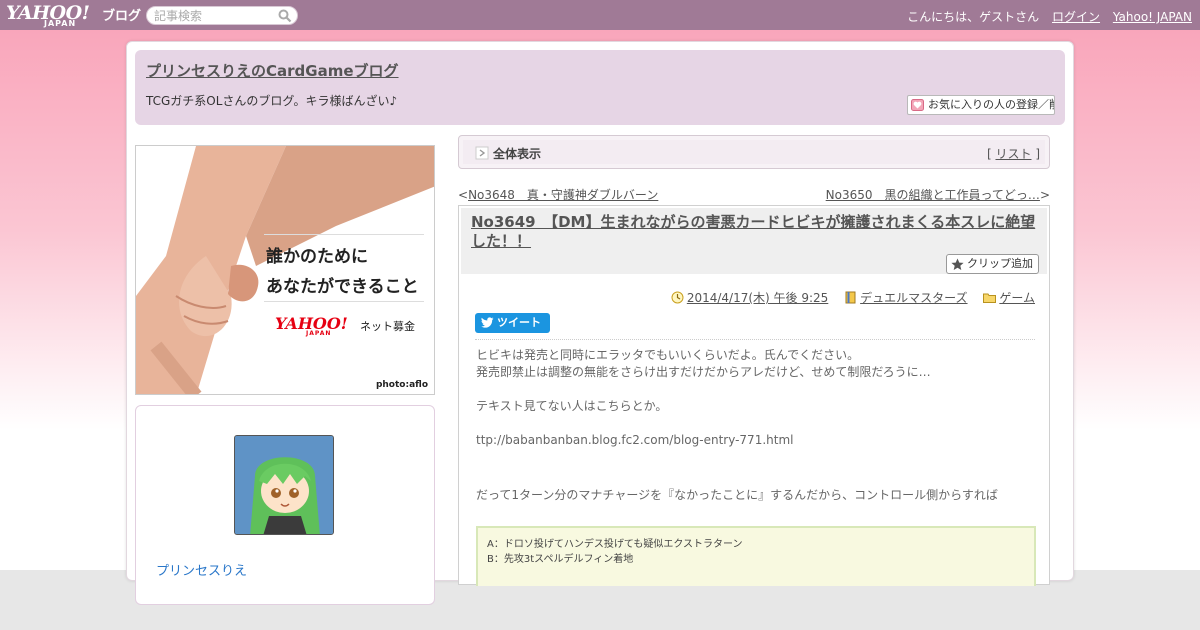  Describe the element at coordinates (517, 154) in the screenshot. I see `all-view-label: 全体表示` at that location.